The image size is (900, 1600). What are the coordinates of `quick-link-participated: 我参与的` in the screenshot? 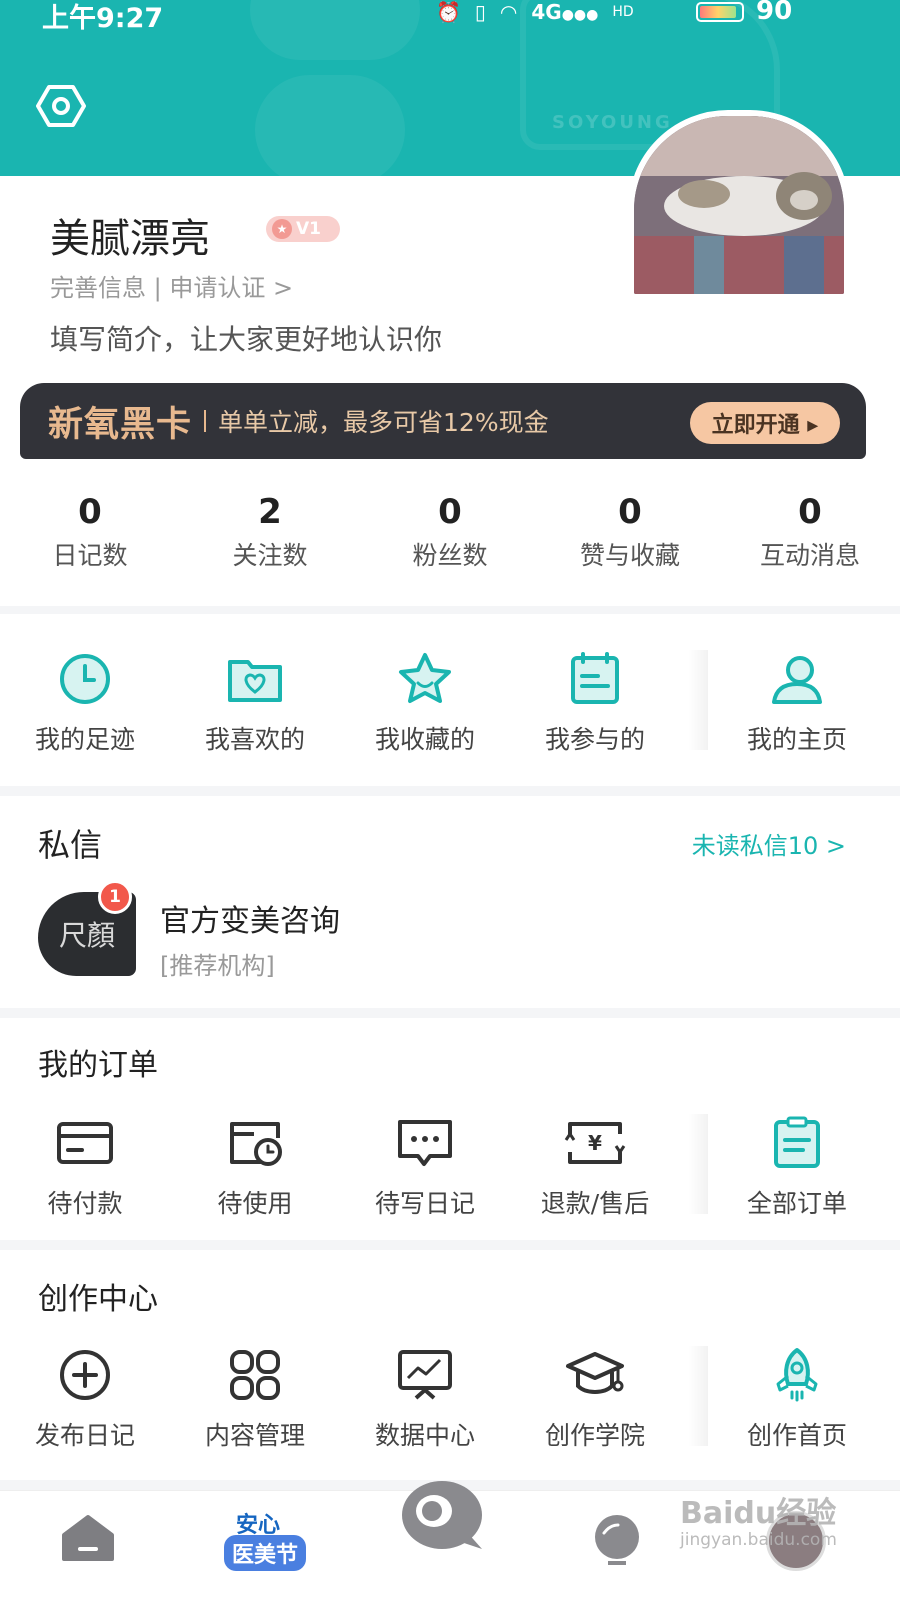 It's located at (595, 703).